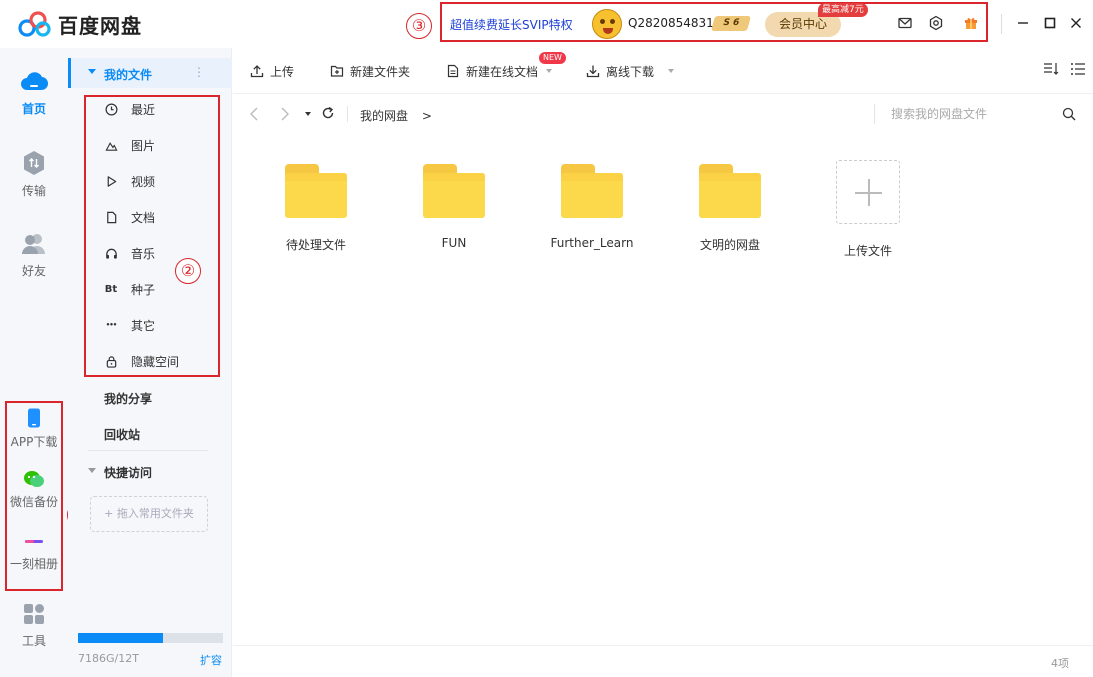 Image resolution: width=1093 pixels, height=677 pixels. What do you see at coordinates (33, 191) in the screenshot?
I see `rail-label-transfer: 传输` at bounding box center [33, 191].